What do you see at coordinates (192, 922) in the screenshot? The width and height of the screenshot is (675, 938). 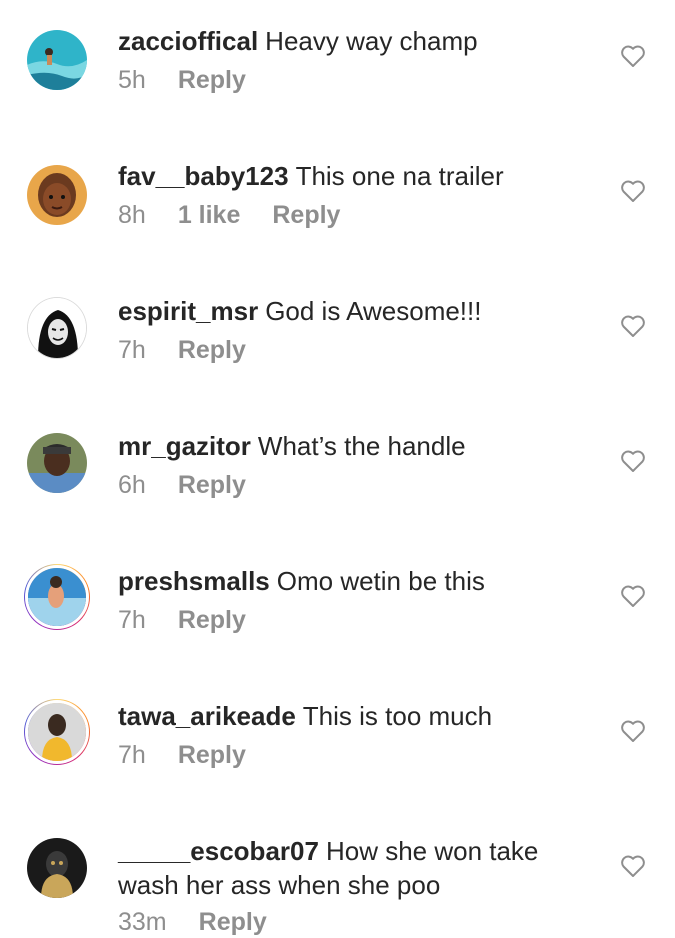 I see `comment-meta: 33m Reply` at bounding box center [192, 922].